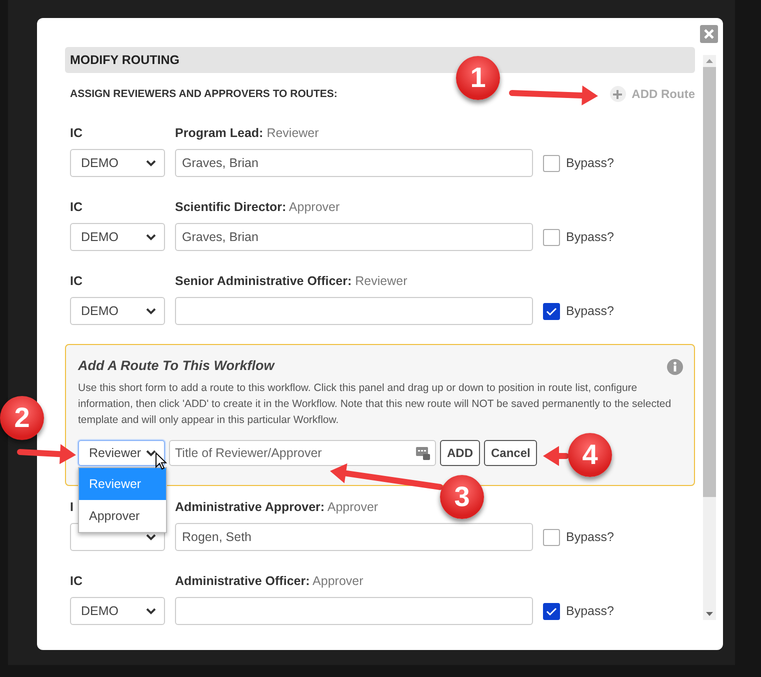 Image resolution: width=761 pixels, height=677 pixels. I want to click on close-button, so click(709, 34).